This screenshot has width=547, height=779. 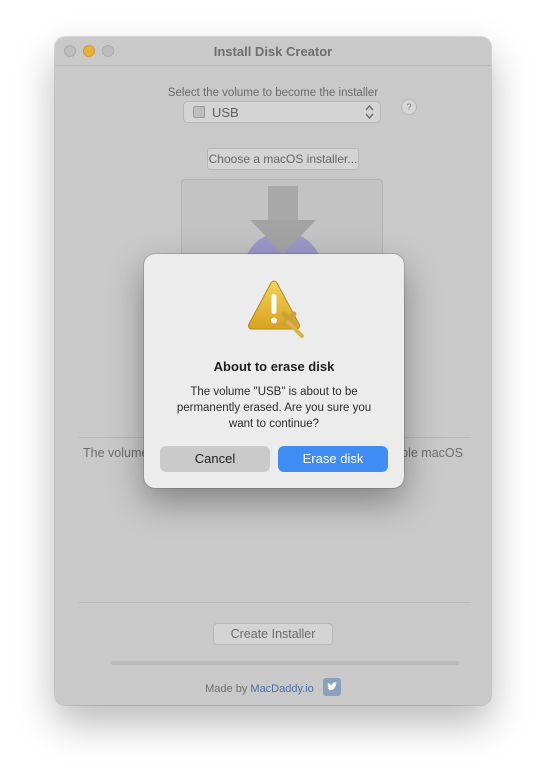 What do you see at coordinates (215, 459) in the screenshot?
I see `cancel-button: Cancel` at bounding box center [215, 459].